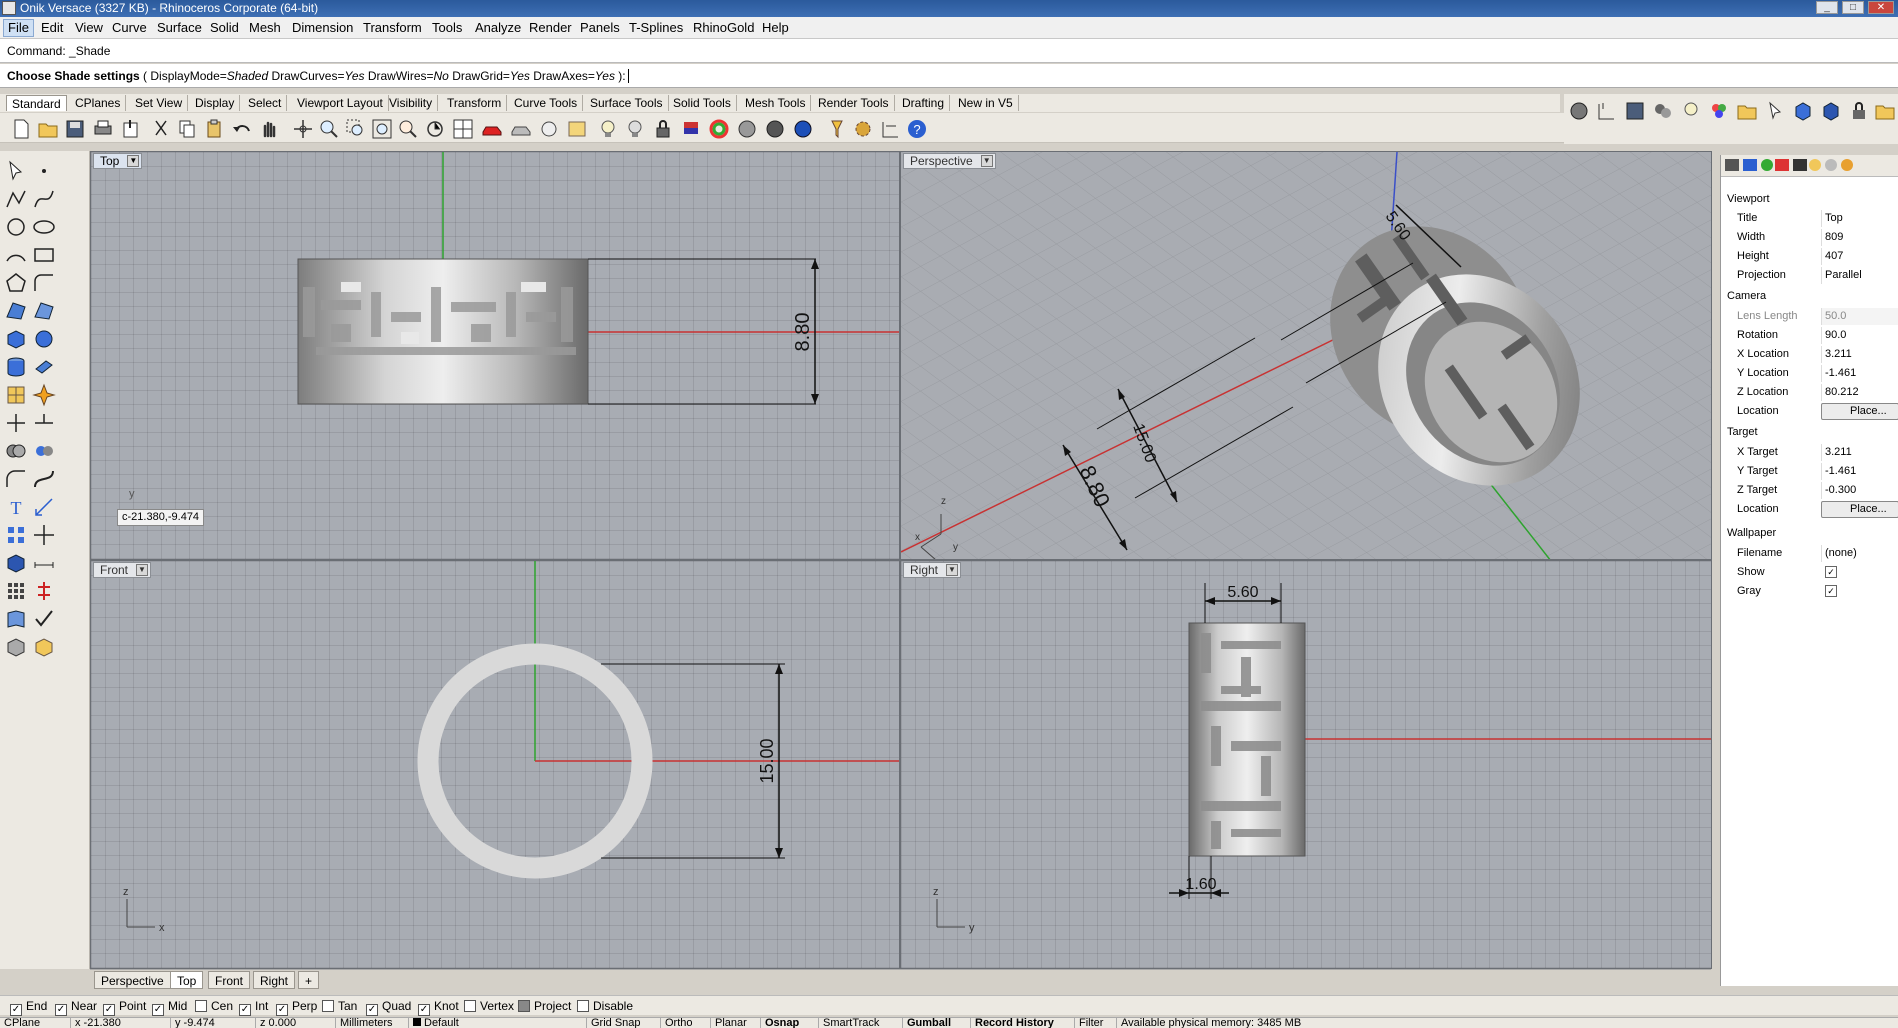 The height and width of the screenshot is (1028, 1898). What do you see at coordinates (747, 129) in the screenshot?
I see `shaded-sphere-icon` at bounding box center [747, 129].